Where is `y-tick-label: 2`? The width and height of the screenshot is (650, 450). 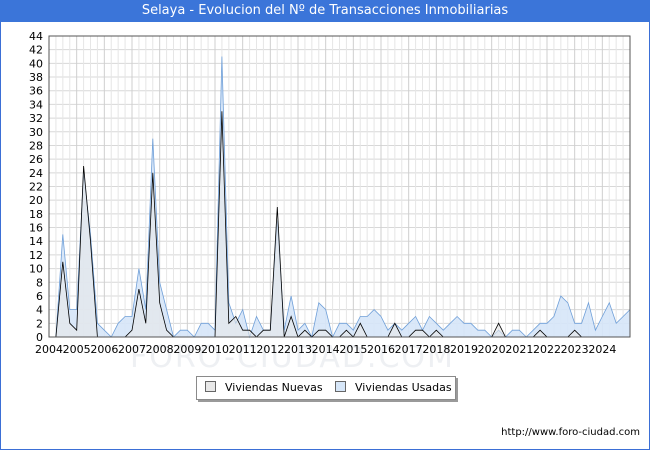 y-tick-label: 2 is located at coordinates (39, 323).